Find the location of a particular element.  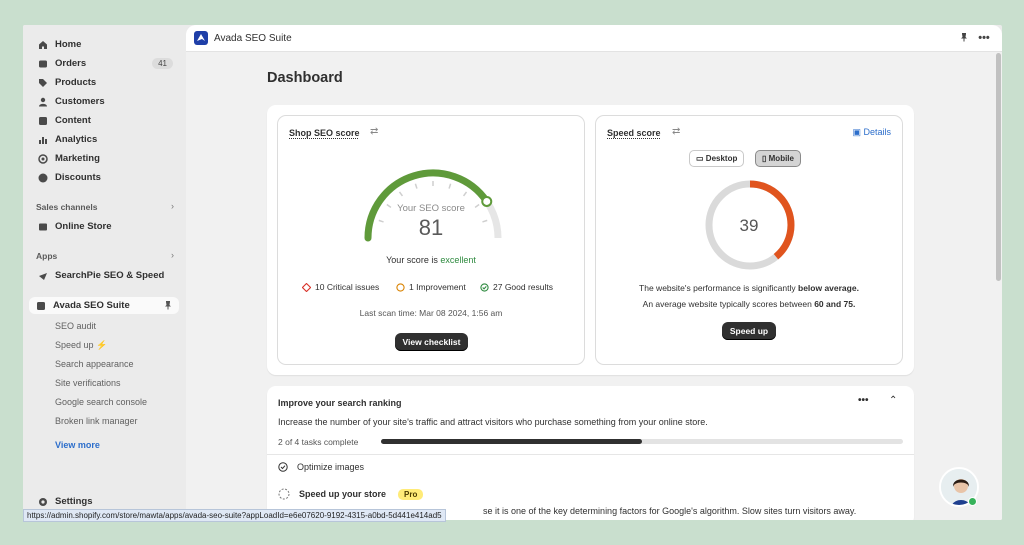

sidebar-item-online-store: Online Store is located at coordinates (105, 226).